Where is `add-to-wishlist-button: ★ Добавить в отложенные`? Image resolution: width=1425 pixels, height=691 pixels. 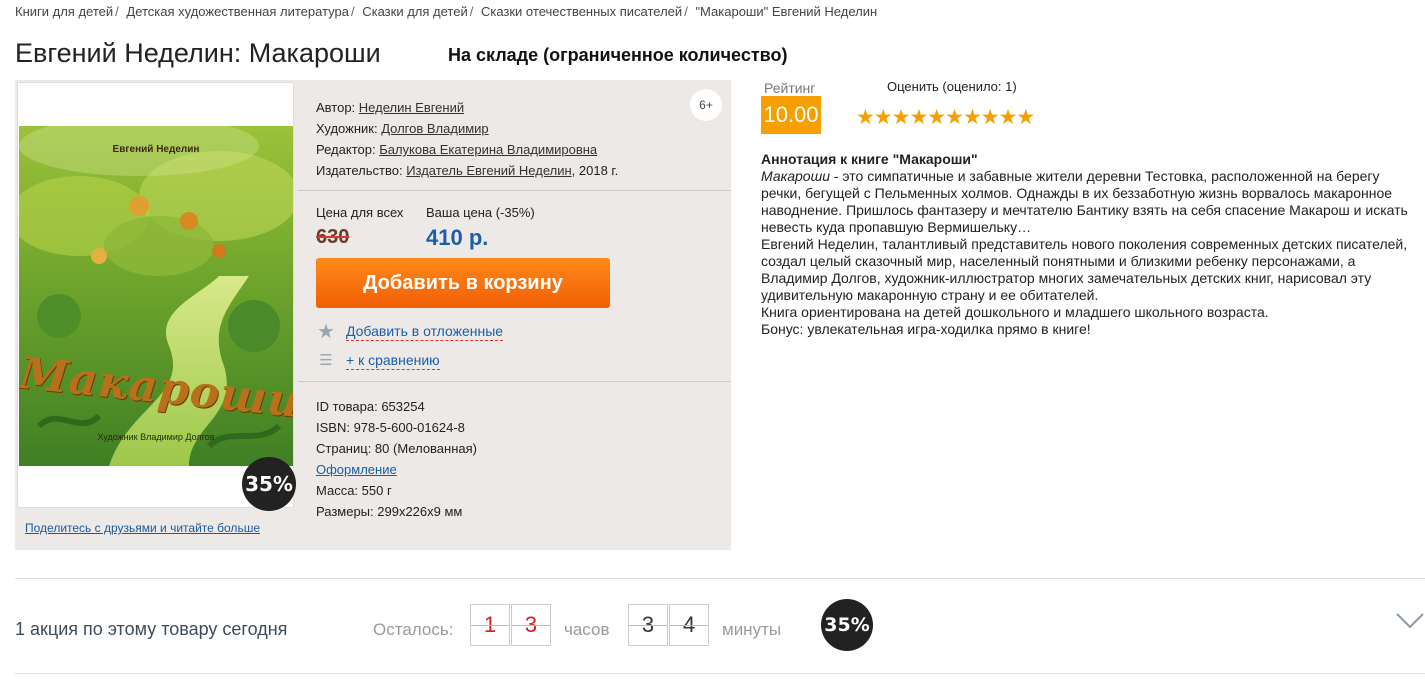
add-to-wishlist-button: ★ Добавить в отложенные is located at coordinates (410, 332).